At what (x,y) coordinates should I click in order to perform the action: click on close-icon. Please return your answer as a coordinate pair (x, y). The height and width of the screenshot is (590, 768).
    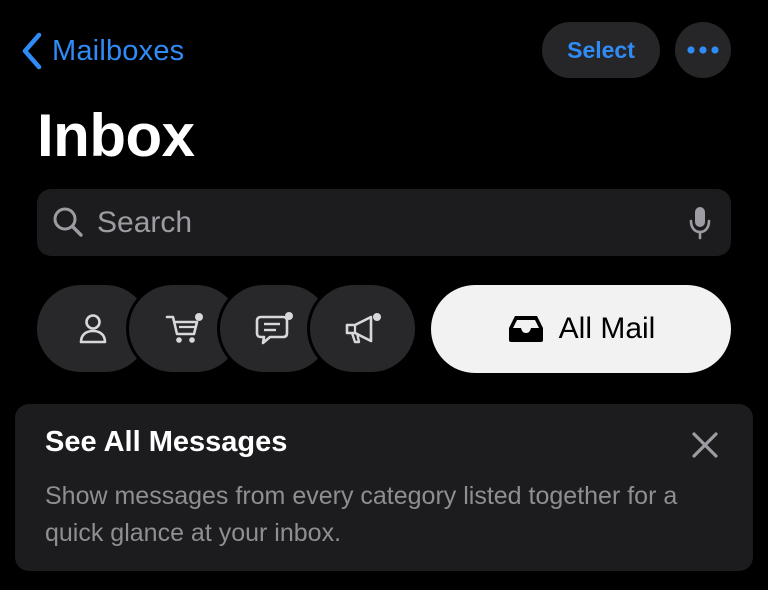
    Looking at the image, I should click on (705, 445).